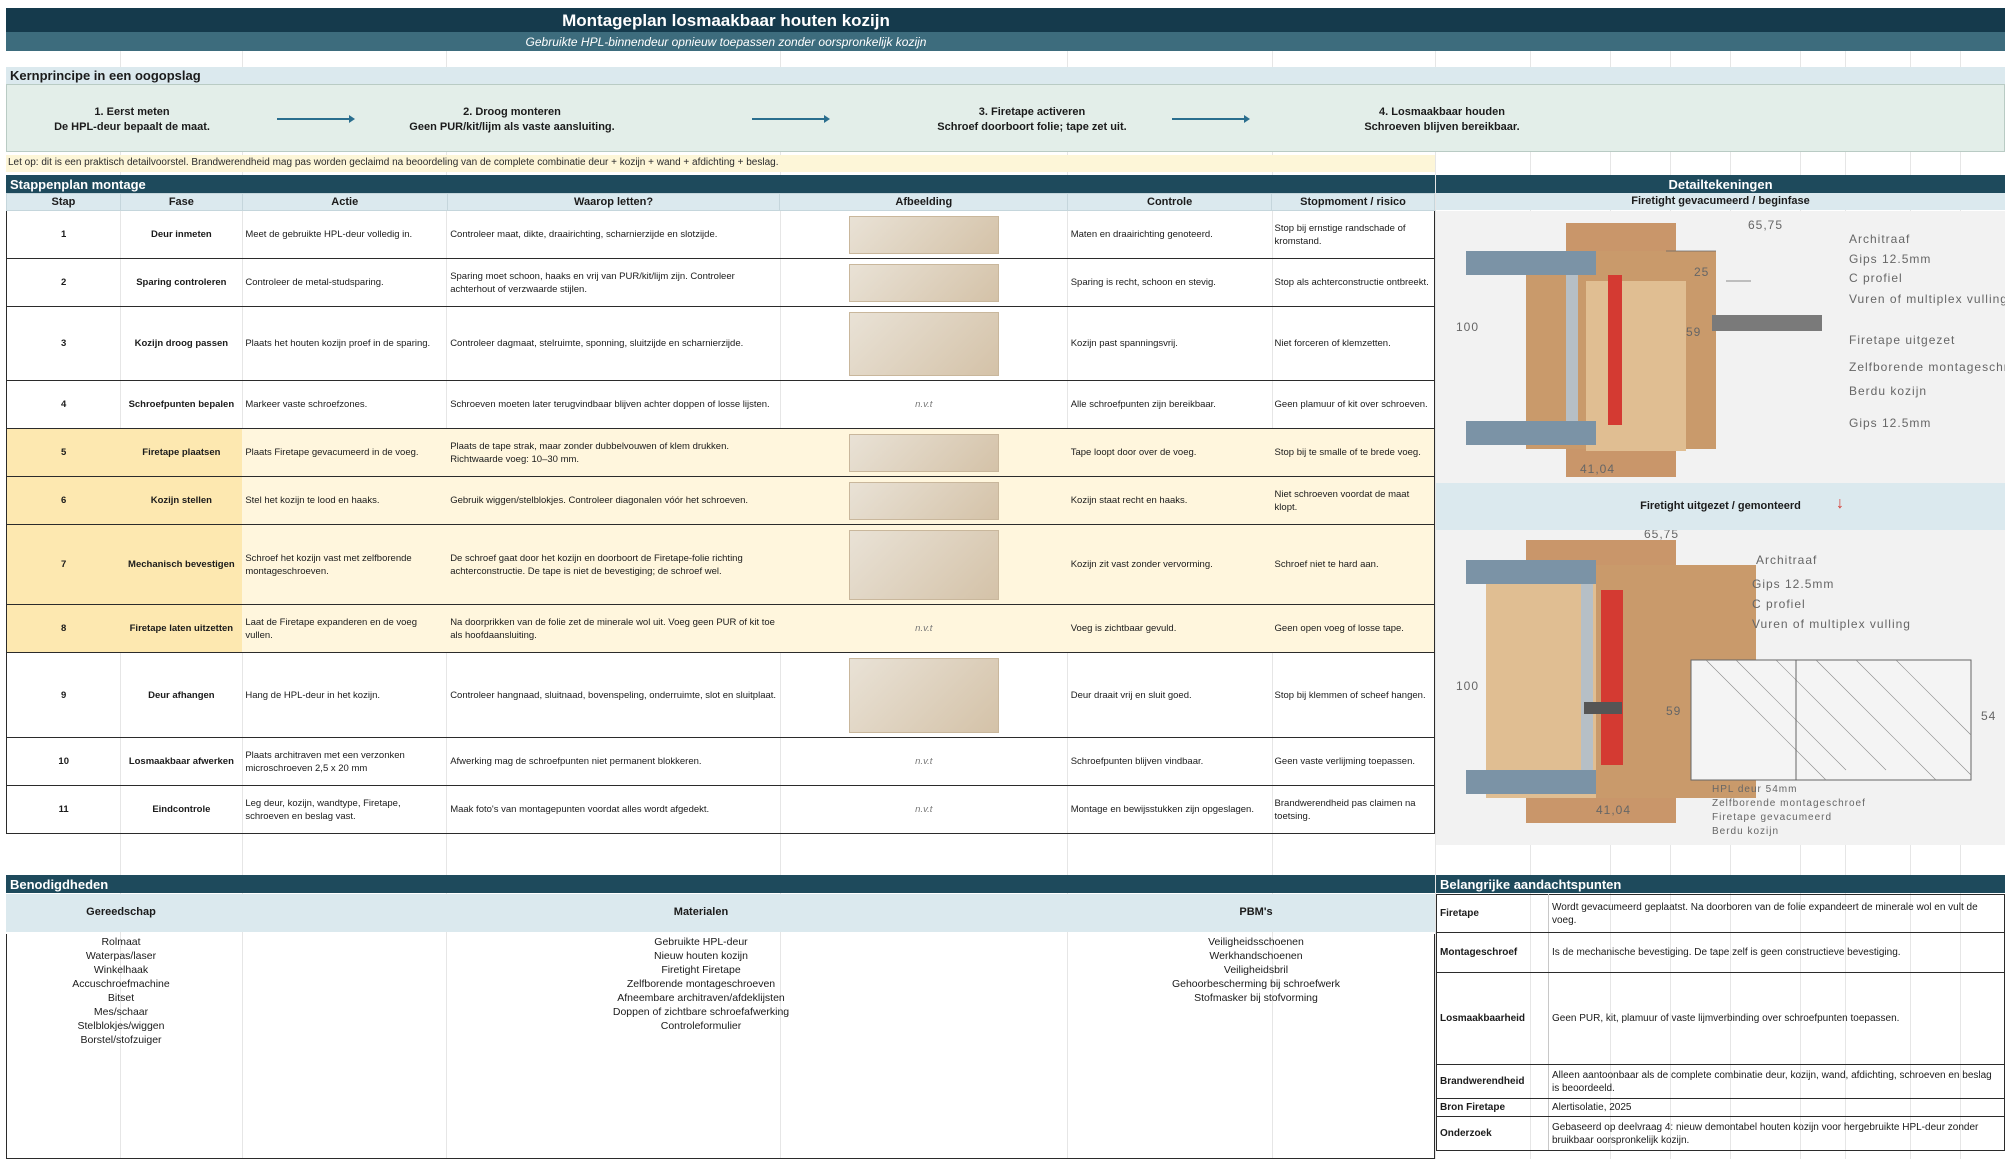 The height and width of the screenshot is (1159, 2015). What do you see at coordinates (63, 452) in the screenshot?
I see `step-number: 5` at bounding box center [63, 452].